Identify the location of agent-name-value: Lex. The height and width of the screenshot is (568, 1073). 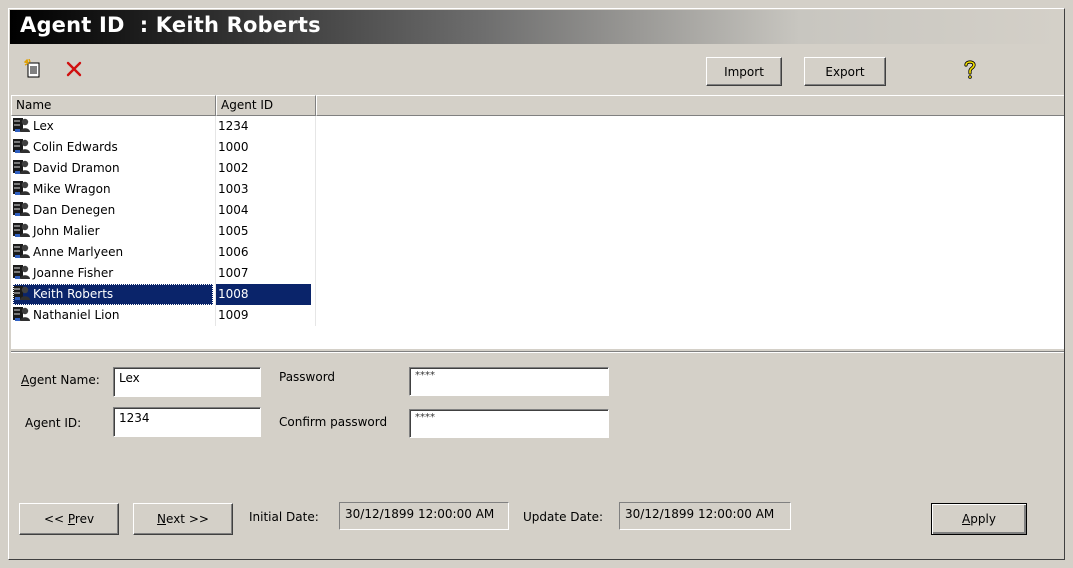
(129, 378).